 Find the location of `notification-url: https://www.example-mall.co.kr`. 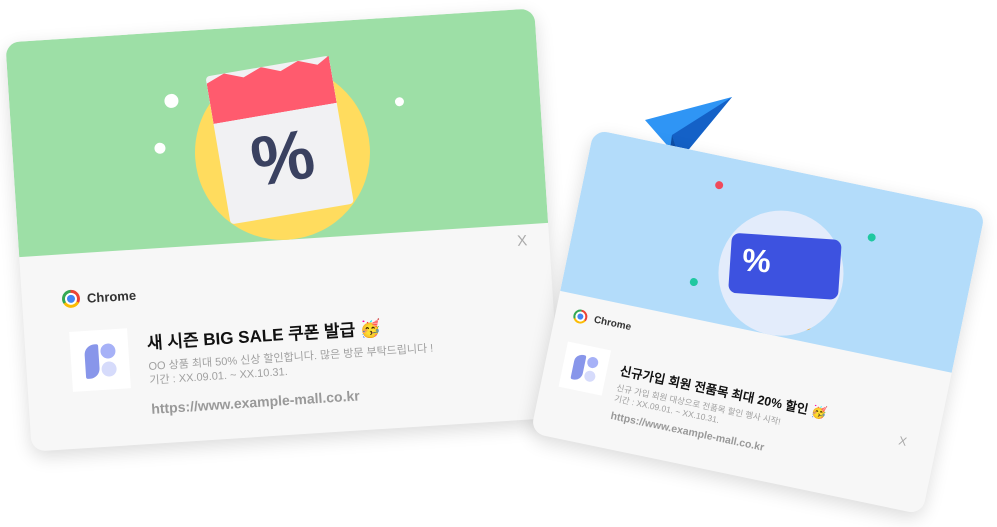

notification-url: https://www.example-mall.co.kr is located at coordinates (255, 401).